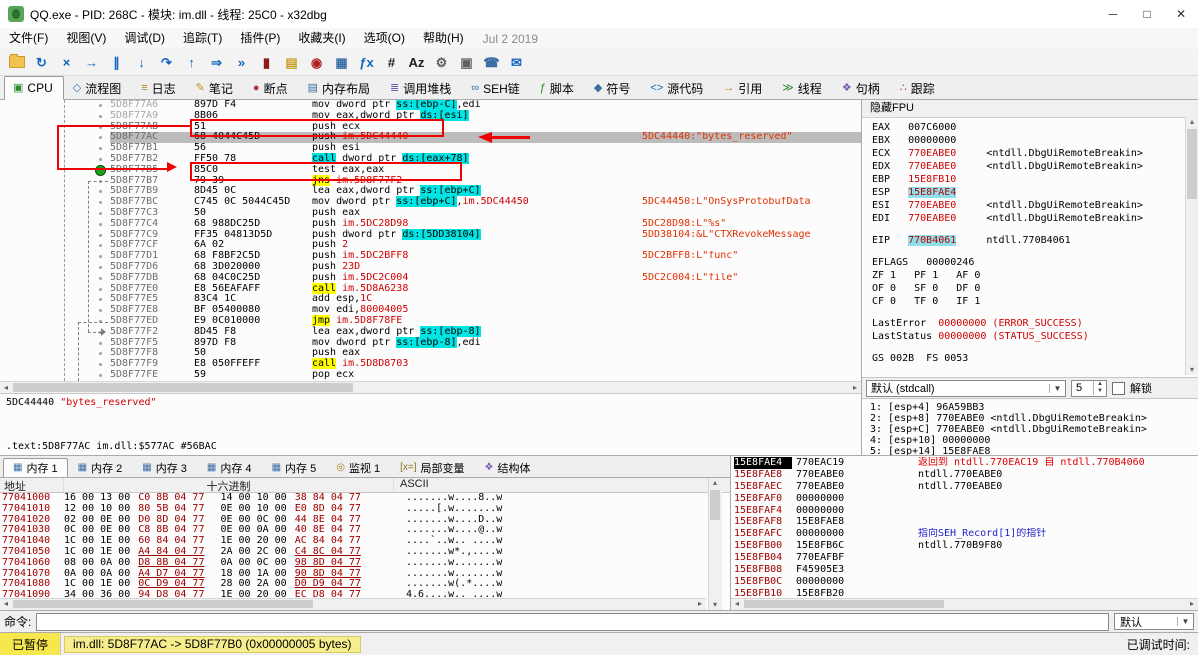  Describe the element at coordinates (341, 62) in the screenshot. I see `toolbar-memory-map-button: ▦` at that location.